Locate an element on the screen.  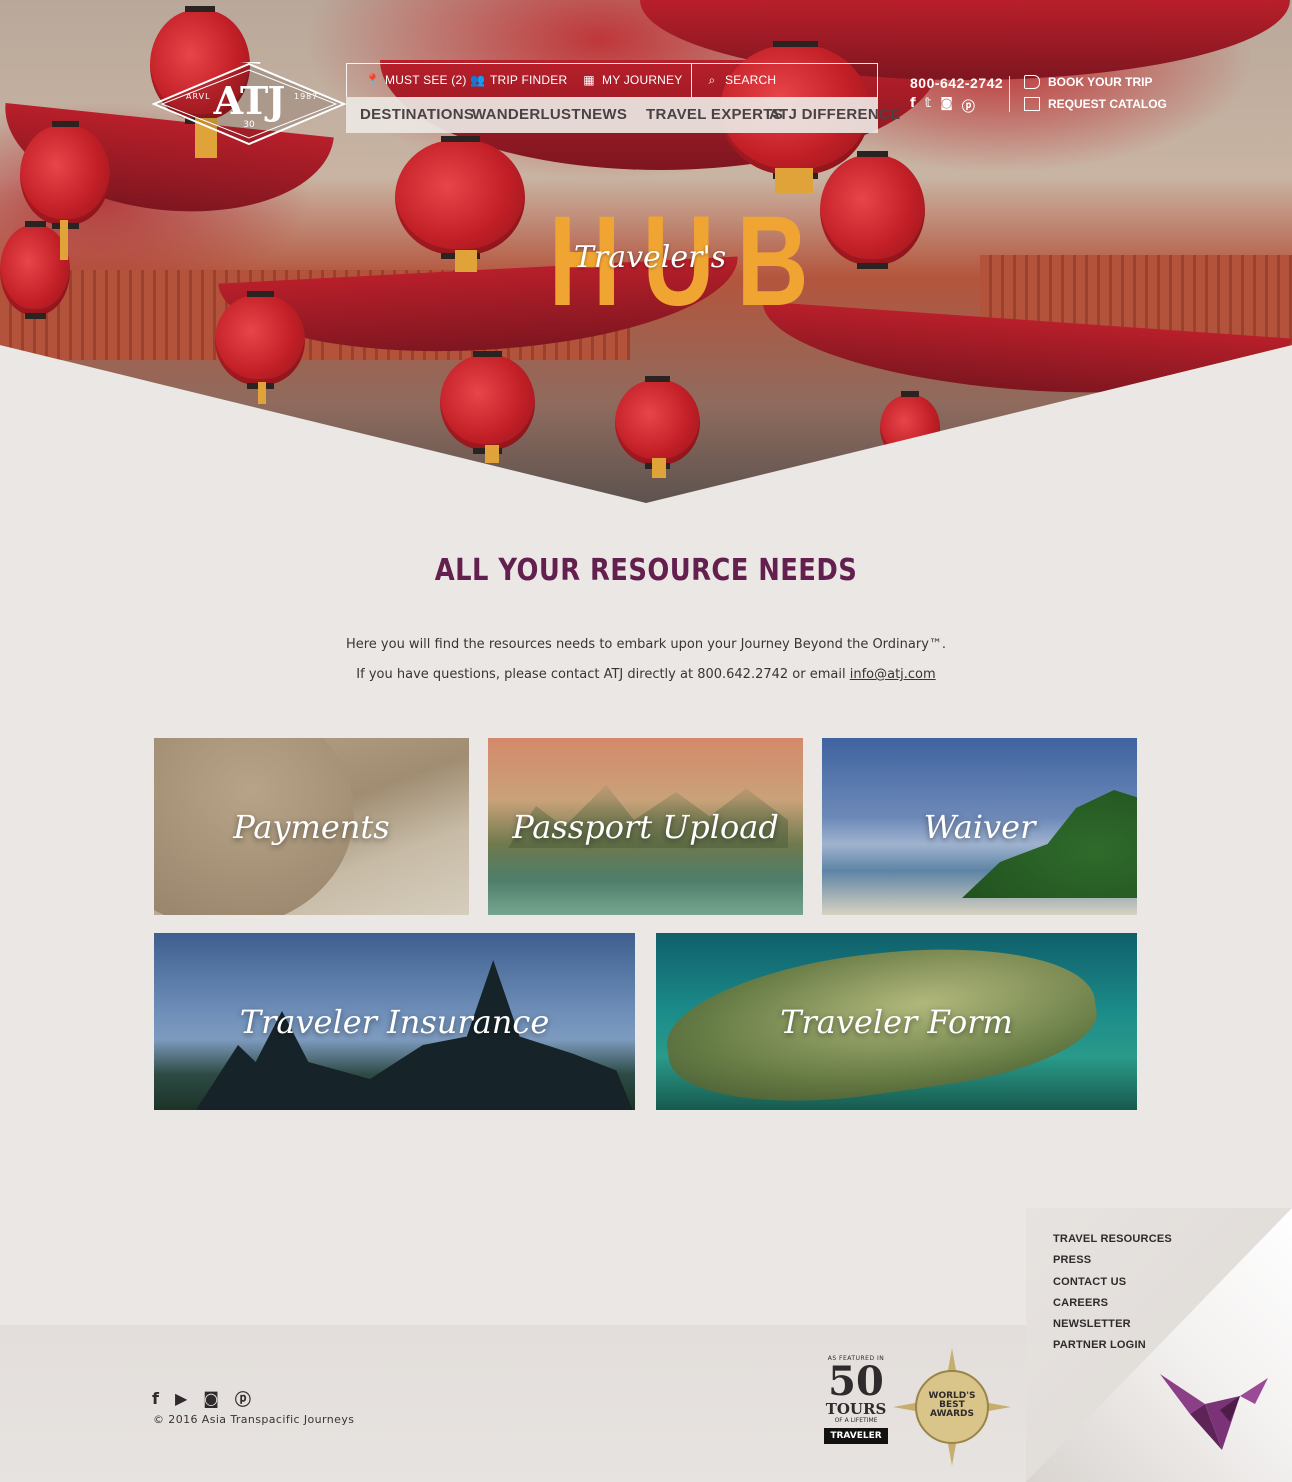
tile-label: Traveler Insurance is located at coordinates (394, 1021).